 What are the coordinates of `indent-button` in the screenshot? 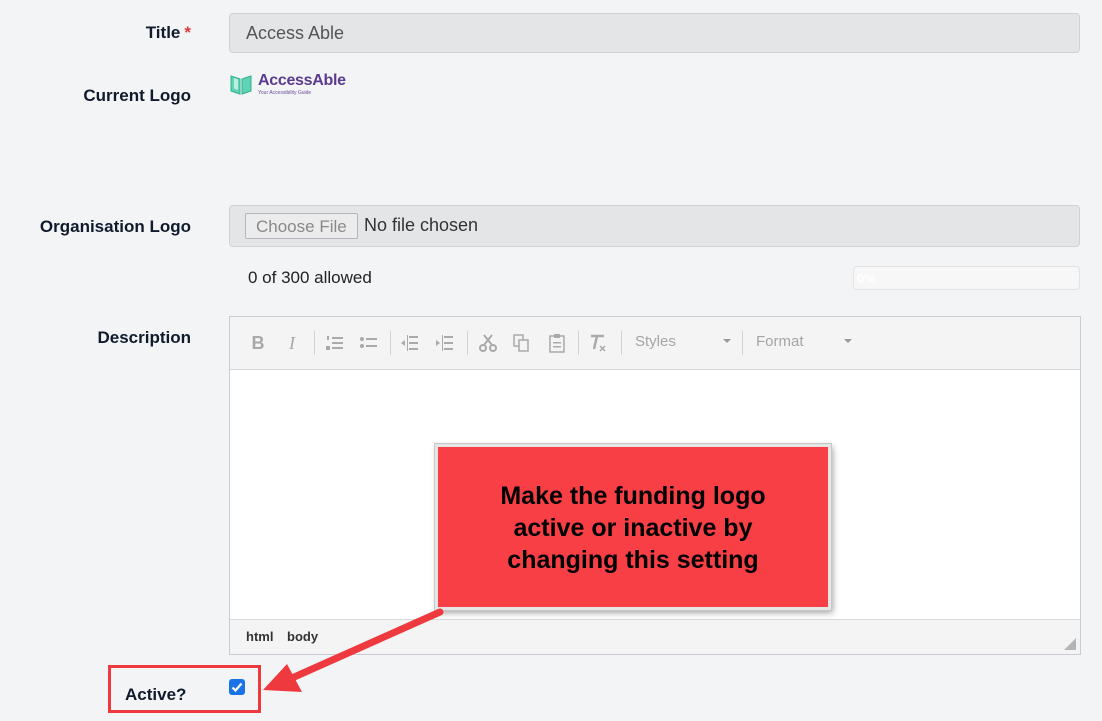 It's located at (445, 343).